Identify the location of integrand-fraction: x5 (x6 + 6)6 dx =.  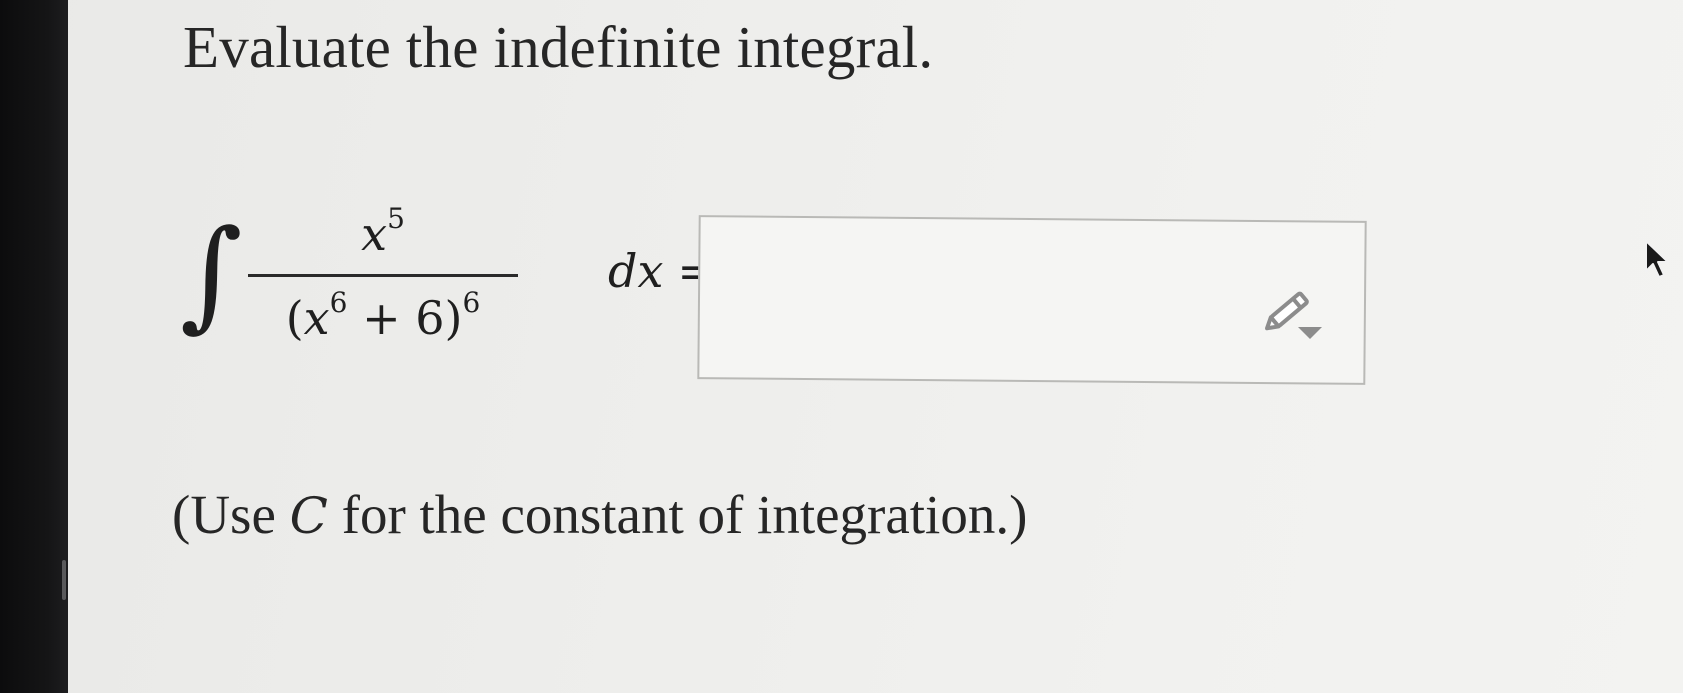
(482, 275).